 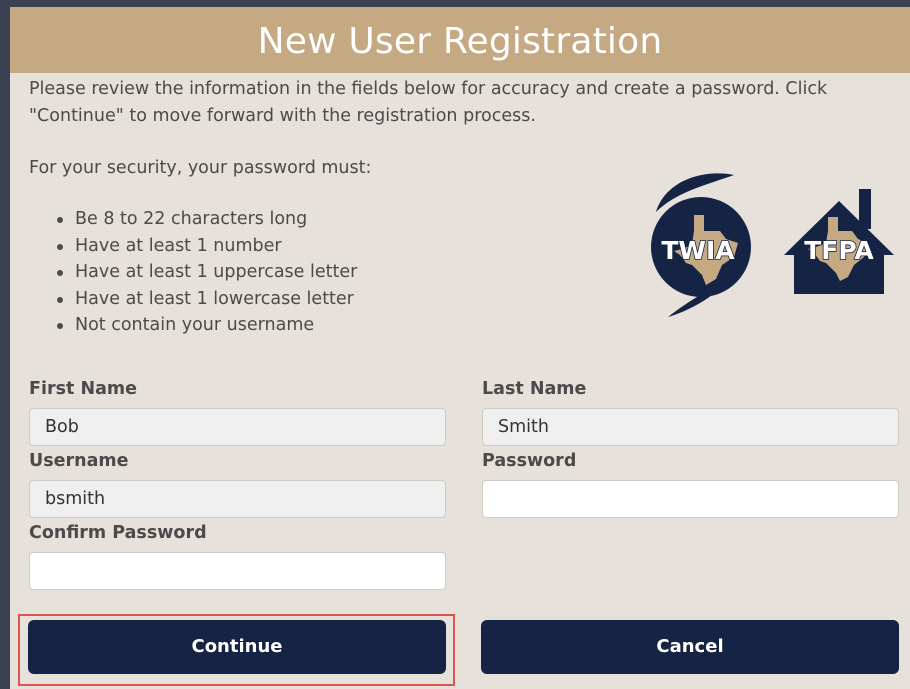 I want to click on last-name-label: Last Name, so click(x=534, y=389).